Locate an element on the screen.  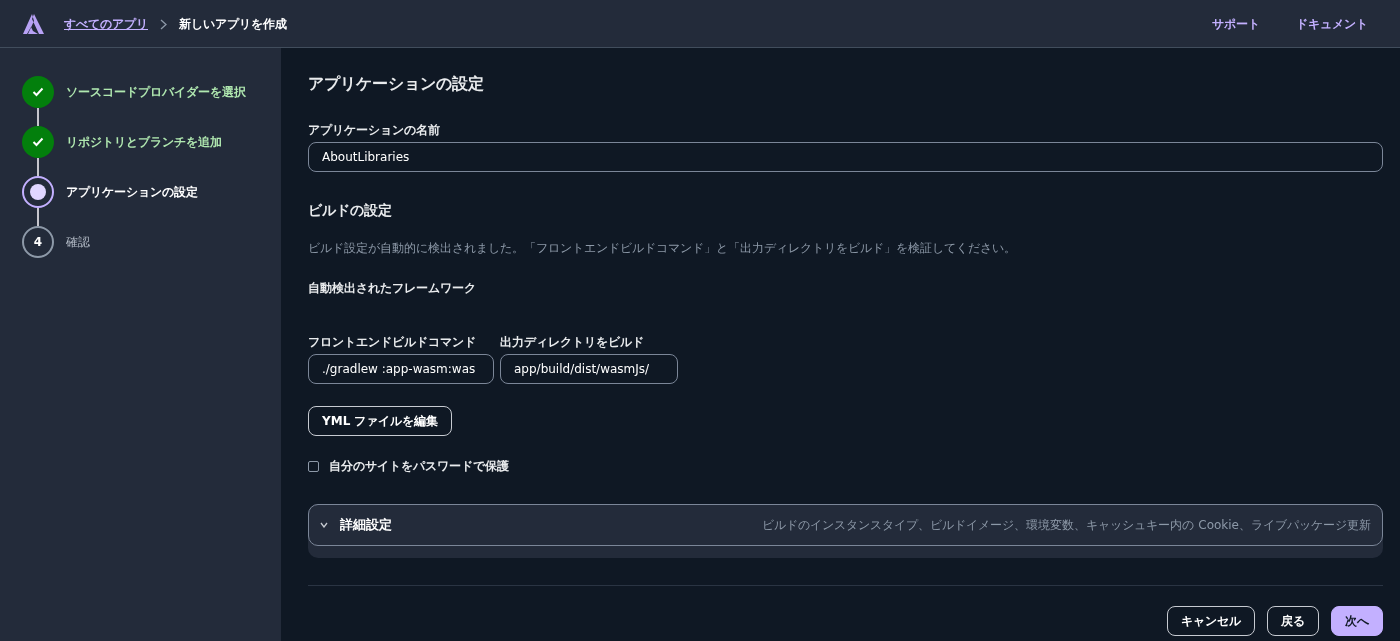
chevron-icon is located at coordinates (324, 524).